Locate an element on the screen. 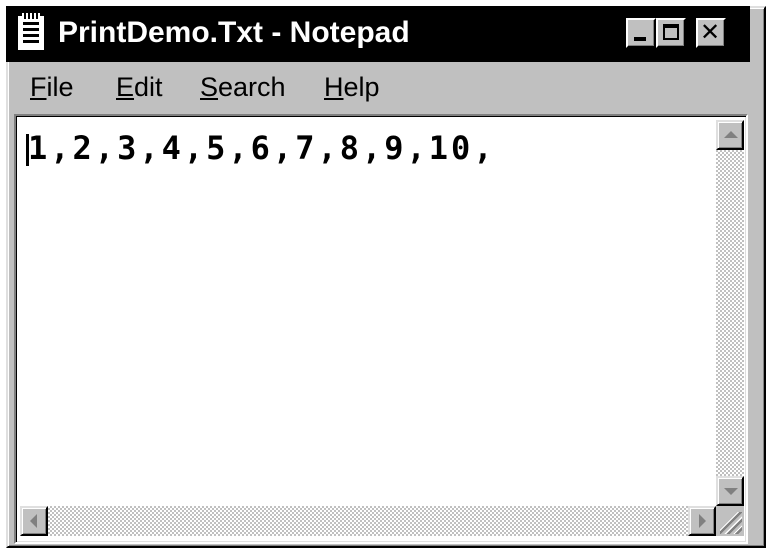 The image size is (771, 553). size-grip is located at coordinates (730, 521).